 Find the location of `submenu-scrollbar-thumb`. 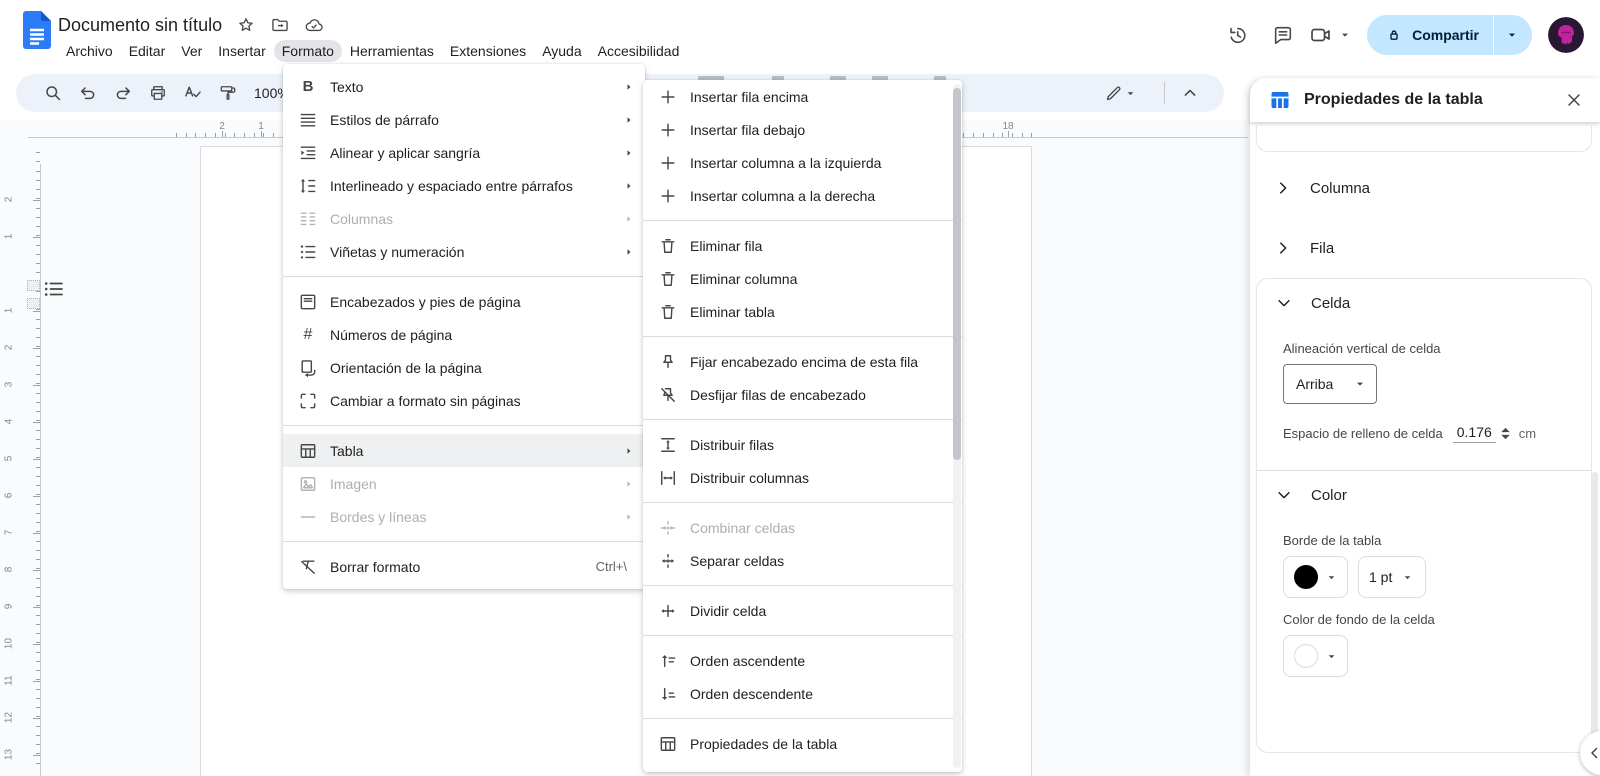

submenu-scrollbar-thumb is located at coordinates (957, 274).